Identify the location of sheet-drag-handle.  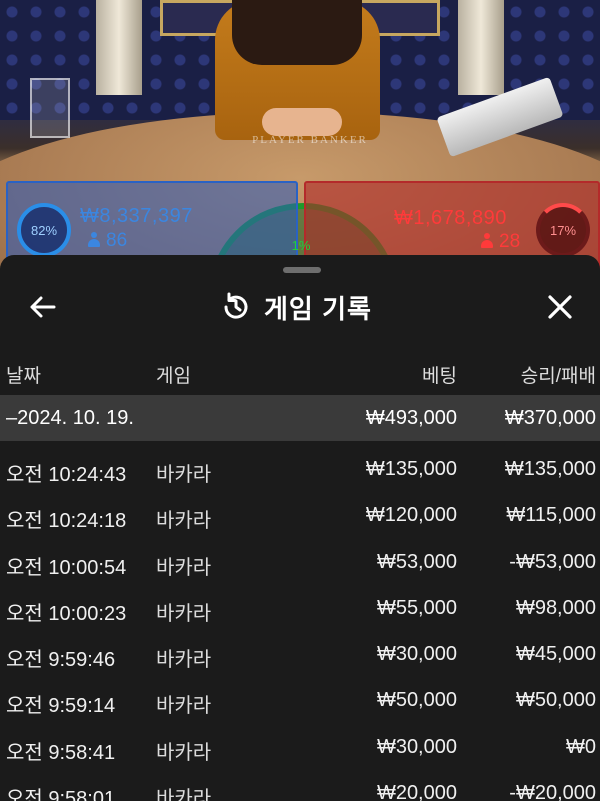
(302, 270).